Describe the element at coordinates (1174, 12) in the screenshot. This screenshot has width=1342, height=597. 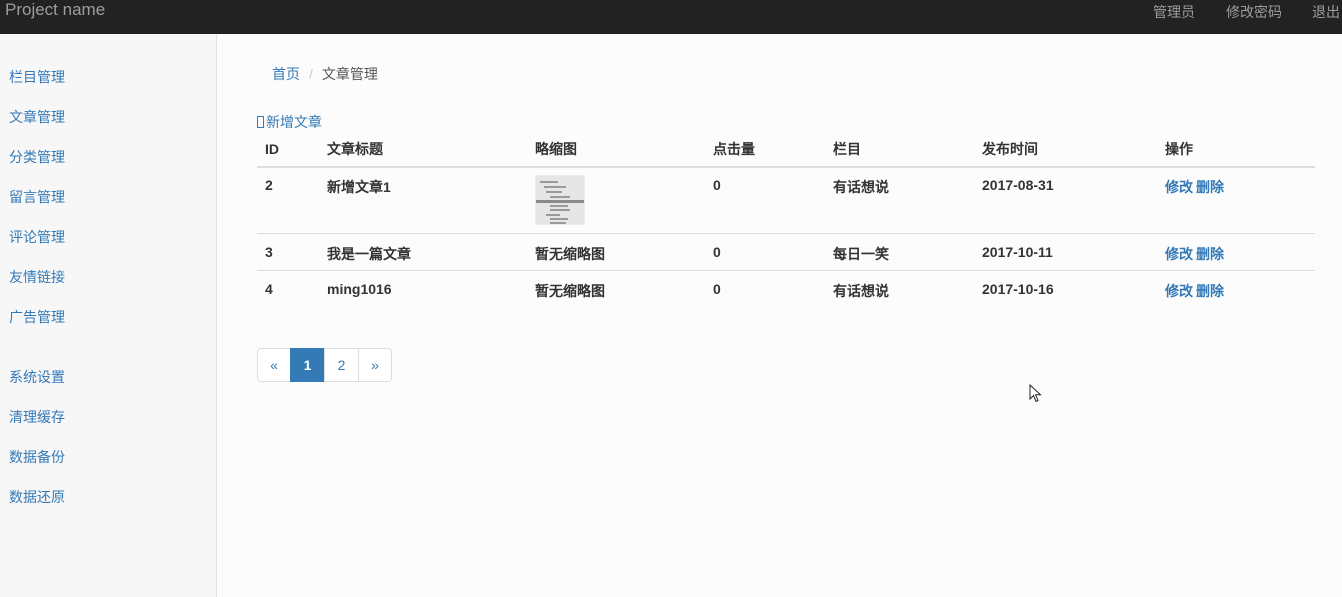
I see `admin-link: 管理员` at that location.